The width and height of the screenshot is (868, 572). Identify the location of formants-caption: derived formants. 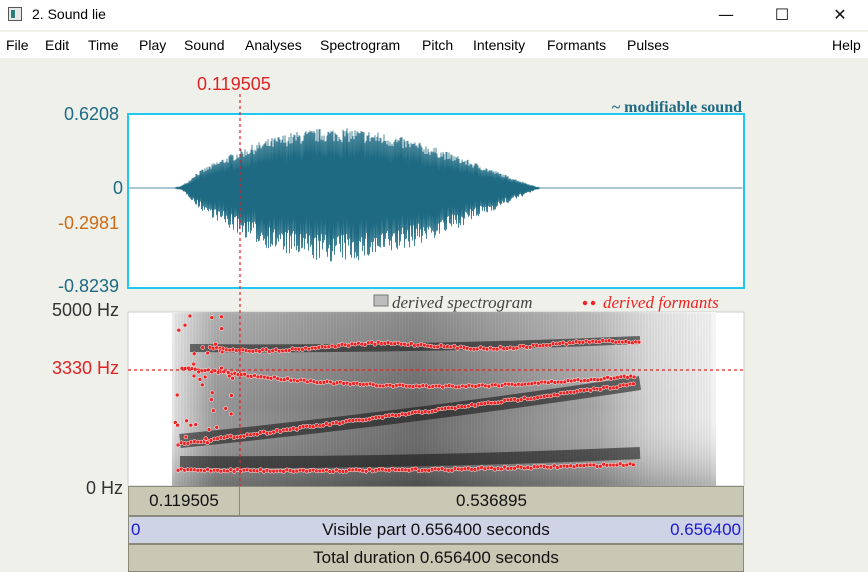
(661, 302).